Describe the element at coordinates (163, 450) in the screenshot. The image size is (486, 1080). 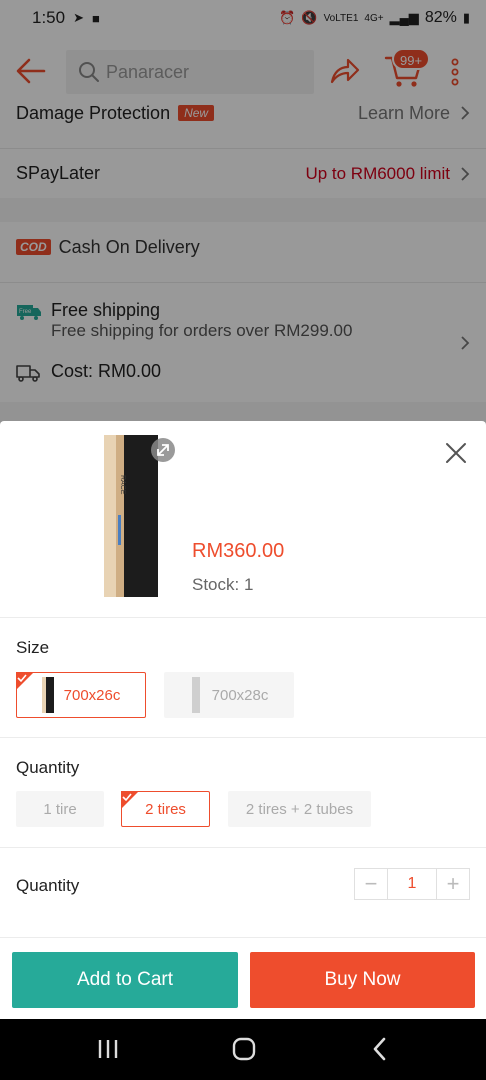
I see `expand-image-icon` at that location.